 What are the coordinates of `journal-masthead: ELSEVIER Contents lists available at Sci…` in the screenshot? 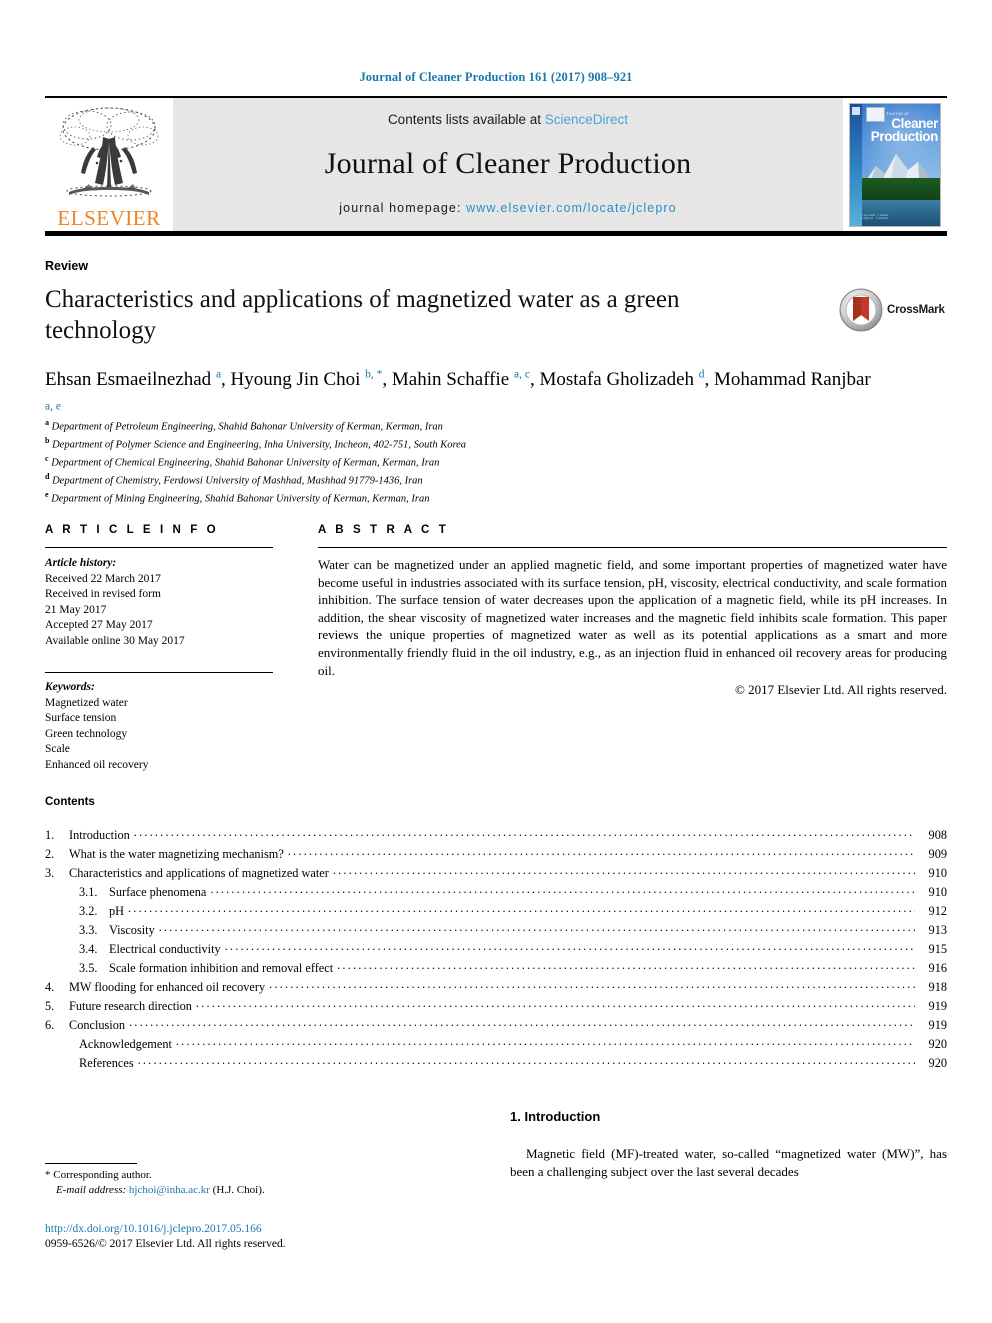 It's located at (496, 166).